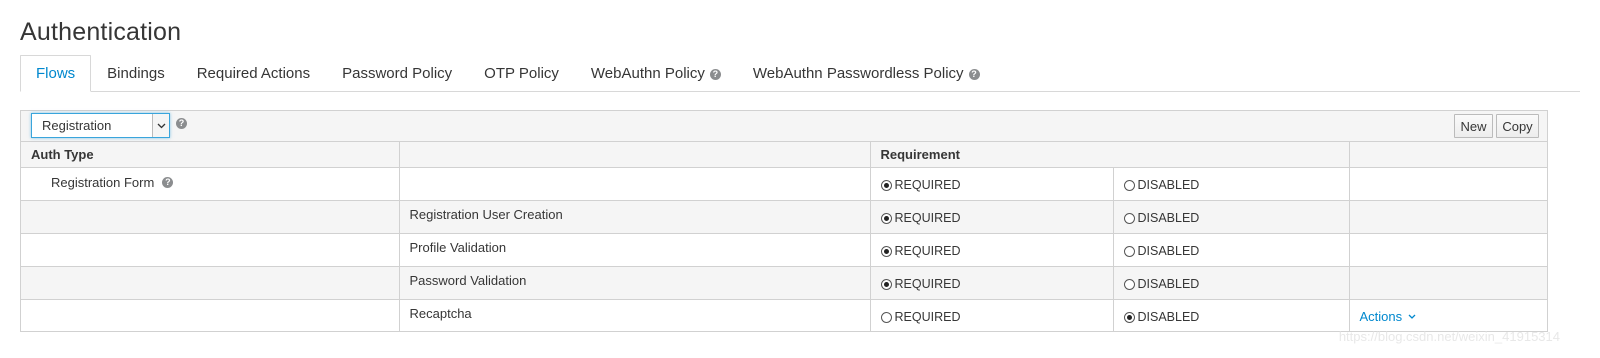 Image resolution: width=1600 pixels, height=358 pixels. I want to click on execution-cell, so click(634, 184).